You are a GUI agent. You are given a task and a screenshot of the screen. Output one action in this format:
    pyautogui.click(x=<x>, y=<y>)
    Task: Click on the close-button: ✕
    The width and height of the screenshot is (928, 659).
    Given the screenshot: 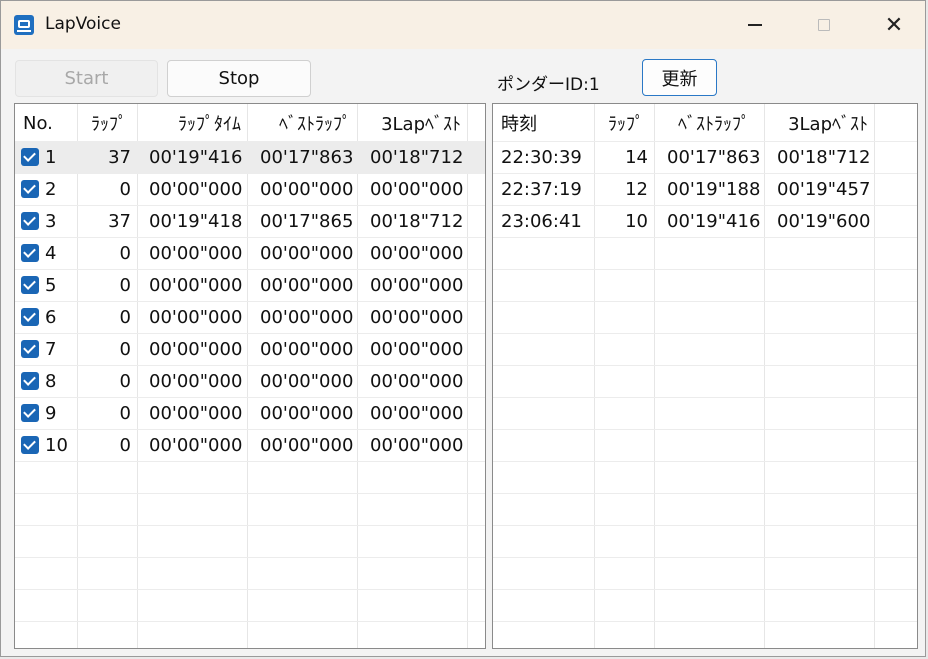 What is the action you would take?
    pyautogui.click(x=894, y=25)
    